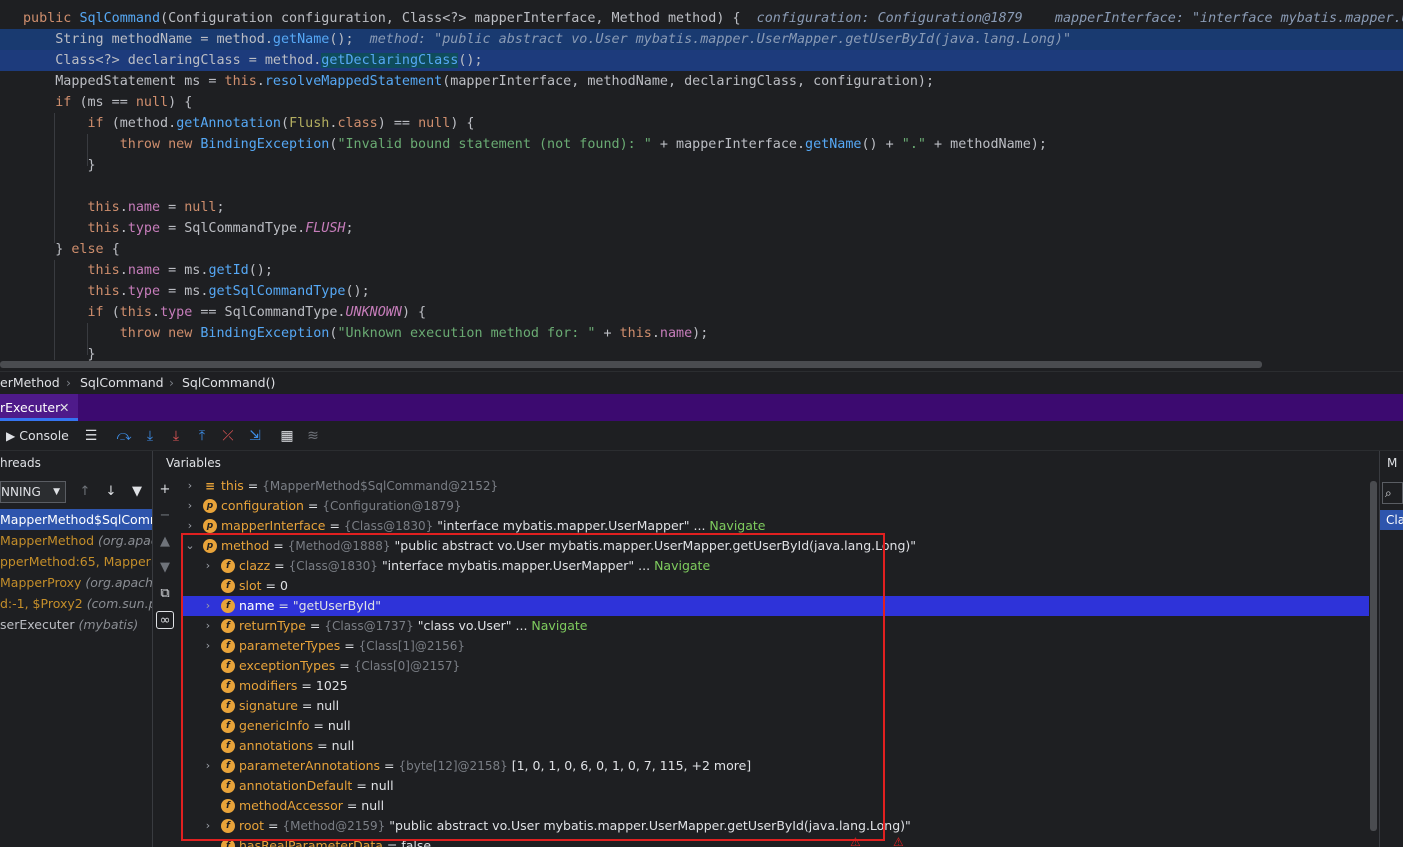 The image size is (1403, 847). Describe the element at coordinates (1392, 493) in the screenshot. I see `class-search-input: ⌕` at that location.